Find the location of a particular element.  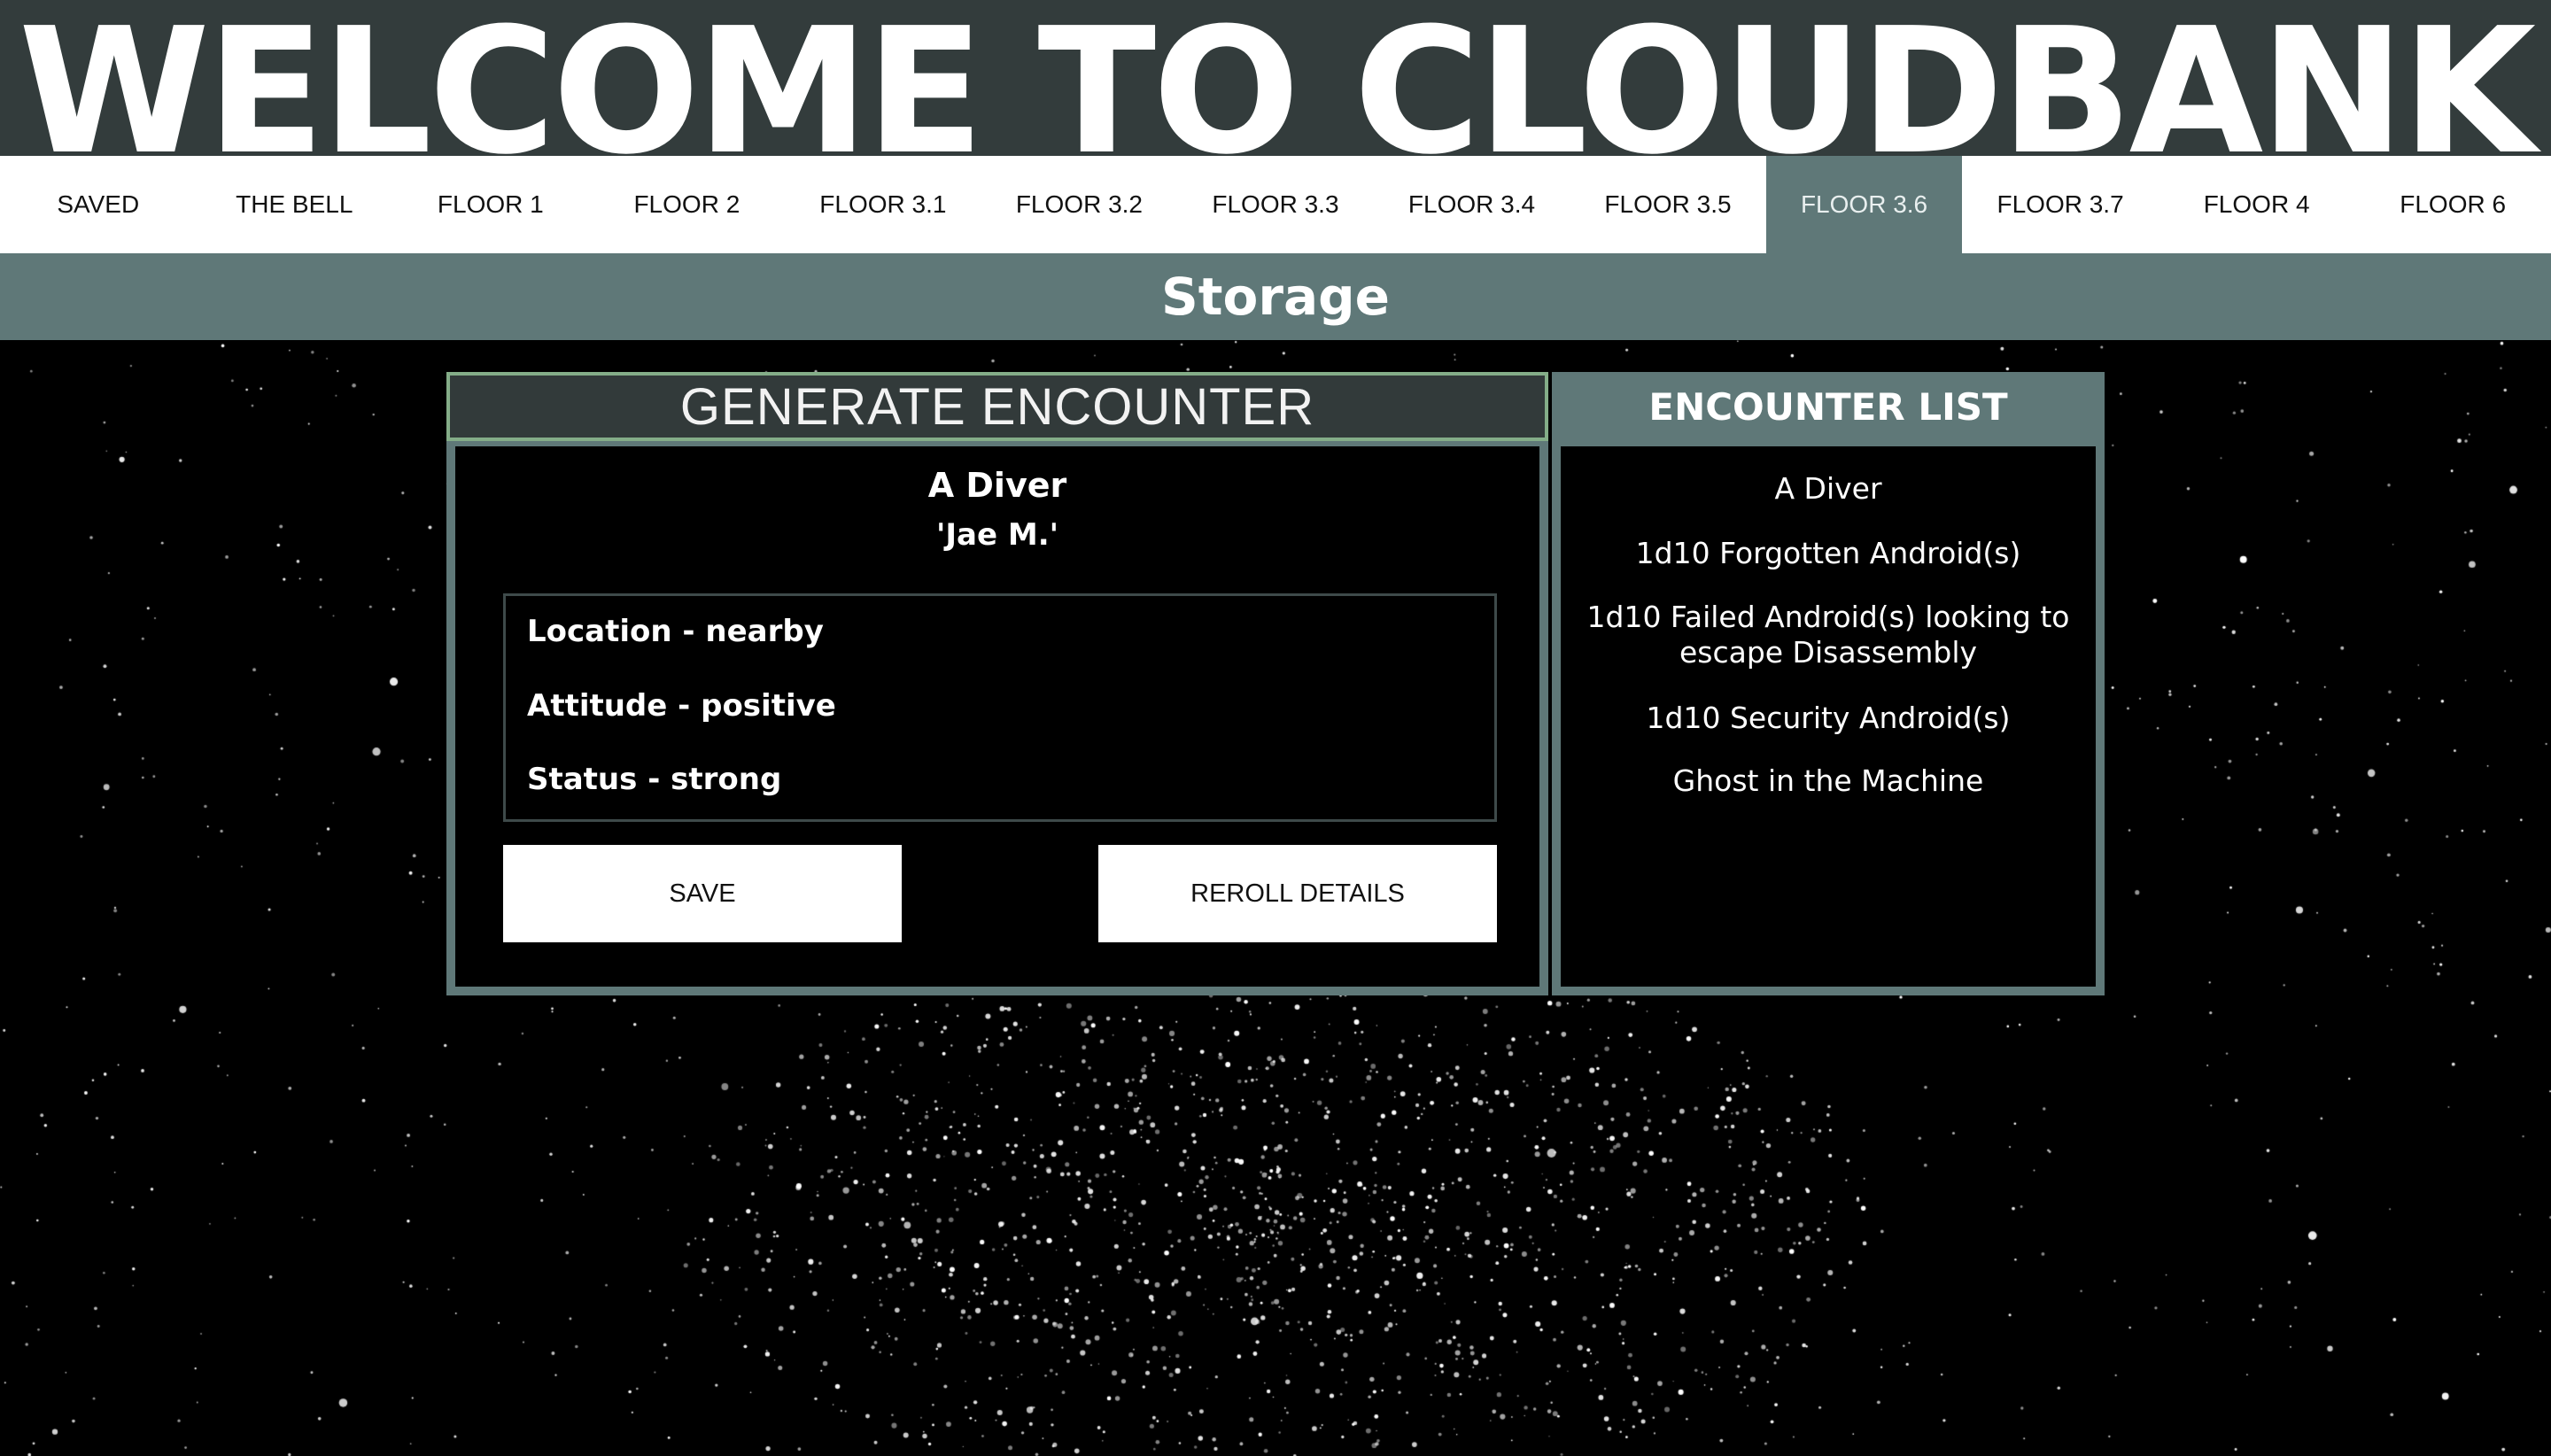

tab-floor-3-1: FLOOR 3.1 is located at coordinates (883, 204).